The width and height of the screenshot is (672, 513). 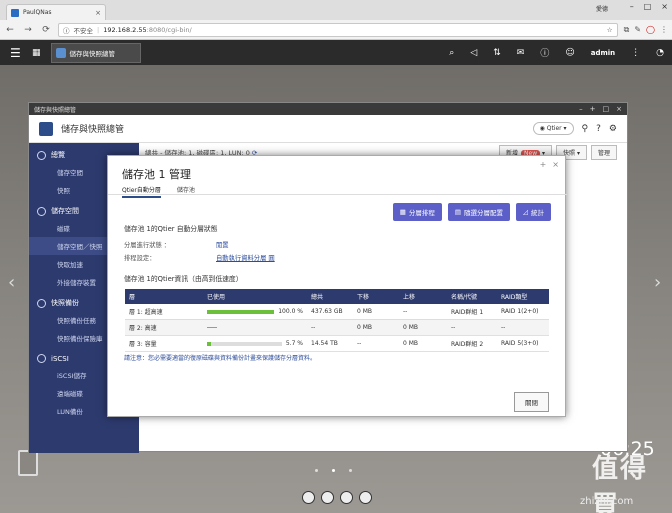 What do you see at coordinates (186, 191) in the screenshot?
I see `tab-storage-pool: 儲存池` at bounding box center [186, 191].